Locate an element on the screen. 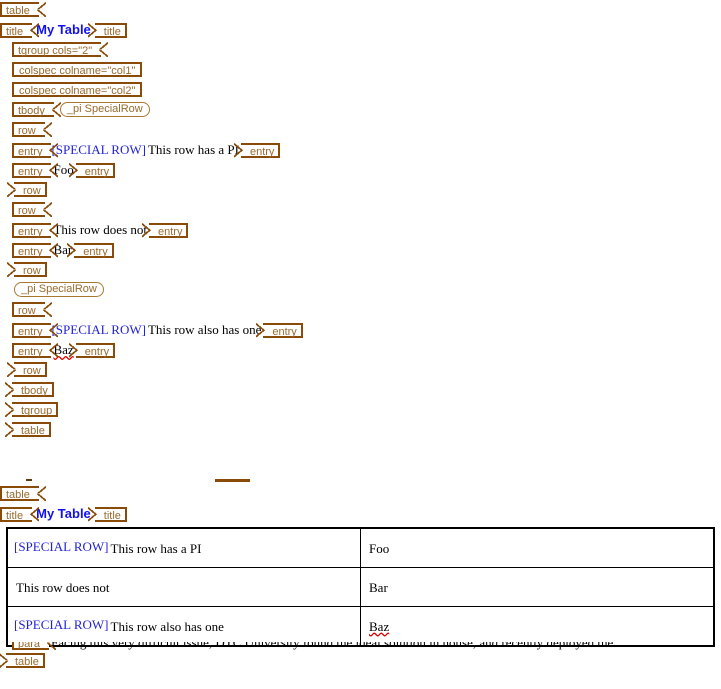 The width and height of the screenshot is (721, 689). cell-text: Bar is located at coordinates (378, 587).